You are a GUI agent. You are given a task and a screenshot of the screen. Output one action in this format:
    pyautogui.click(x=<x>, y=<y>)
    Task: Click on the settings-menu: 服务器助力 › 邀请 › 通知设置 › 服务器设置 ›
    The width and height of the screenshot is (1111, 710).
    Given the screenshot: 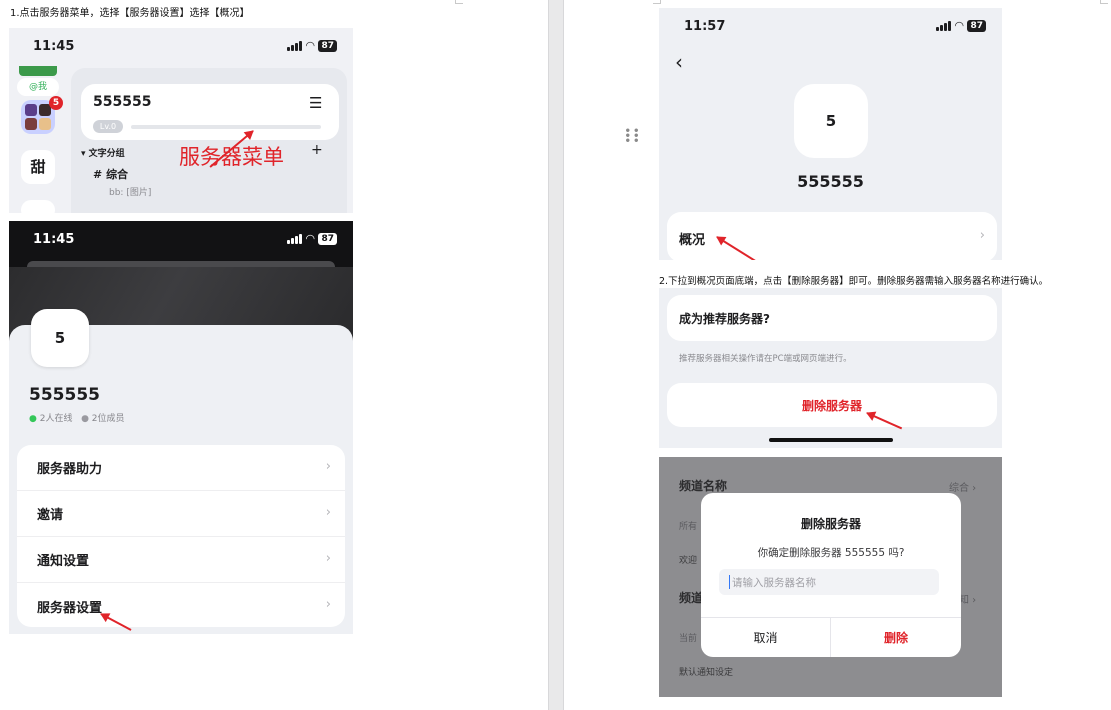 What is the action you would take?
    pyautogui.click(x=181, y=536)
    